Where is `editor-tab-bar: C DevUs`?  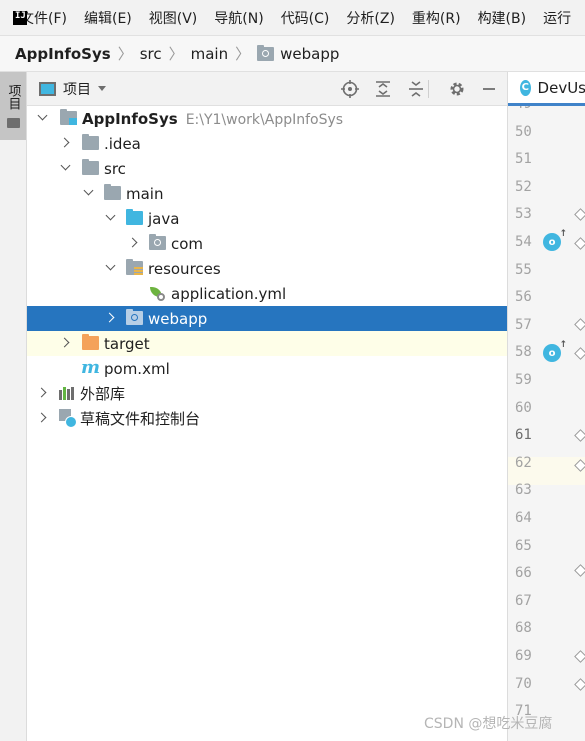
editor-tab-bar: C DevUs is located at coordinates (546, 89).